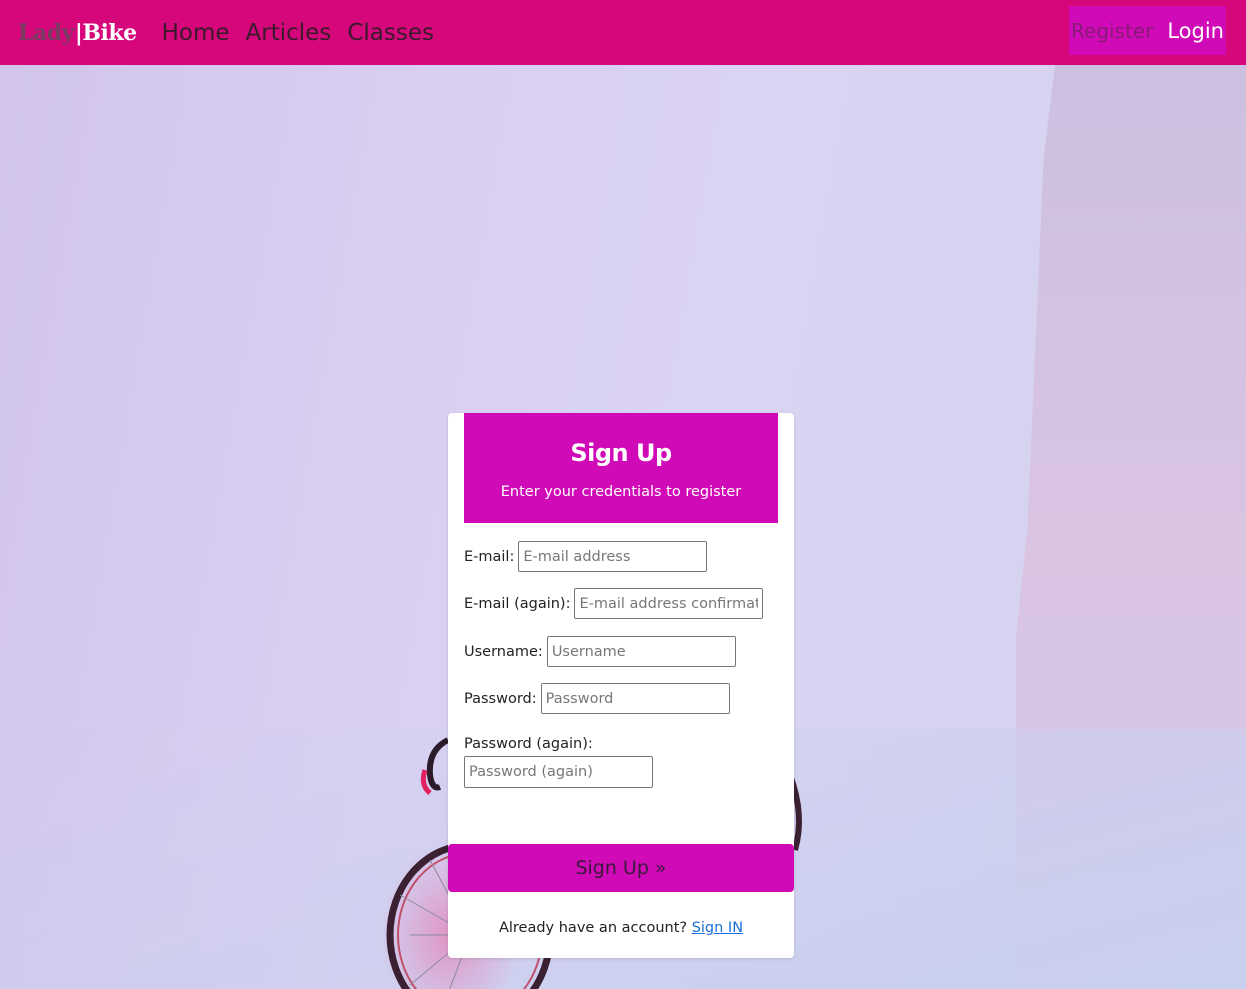  I want to click on email-confirm-field, so click(669, 603).